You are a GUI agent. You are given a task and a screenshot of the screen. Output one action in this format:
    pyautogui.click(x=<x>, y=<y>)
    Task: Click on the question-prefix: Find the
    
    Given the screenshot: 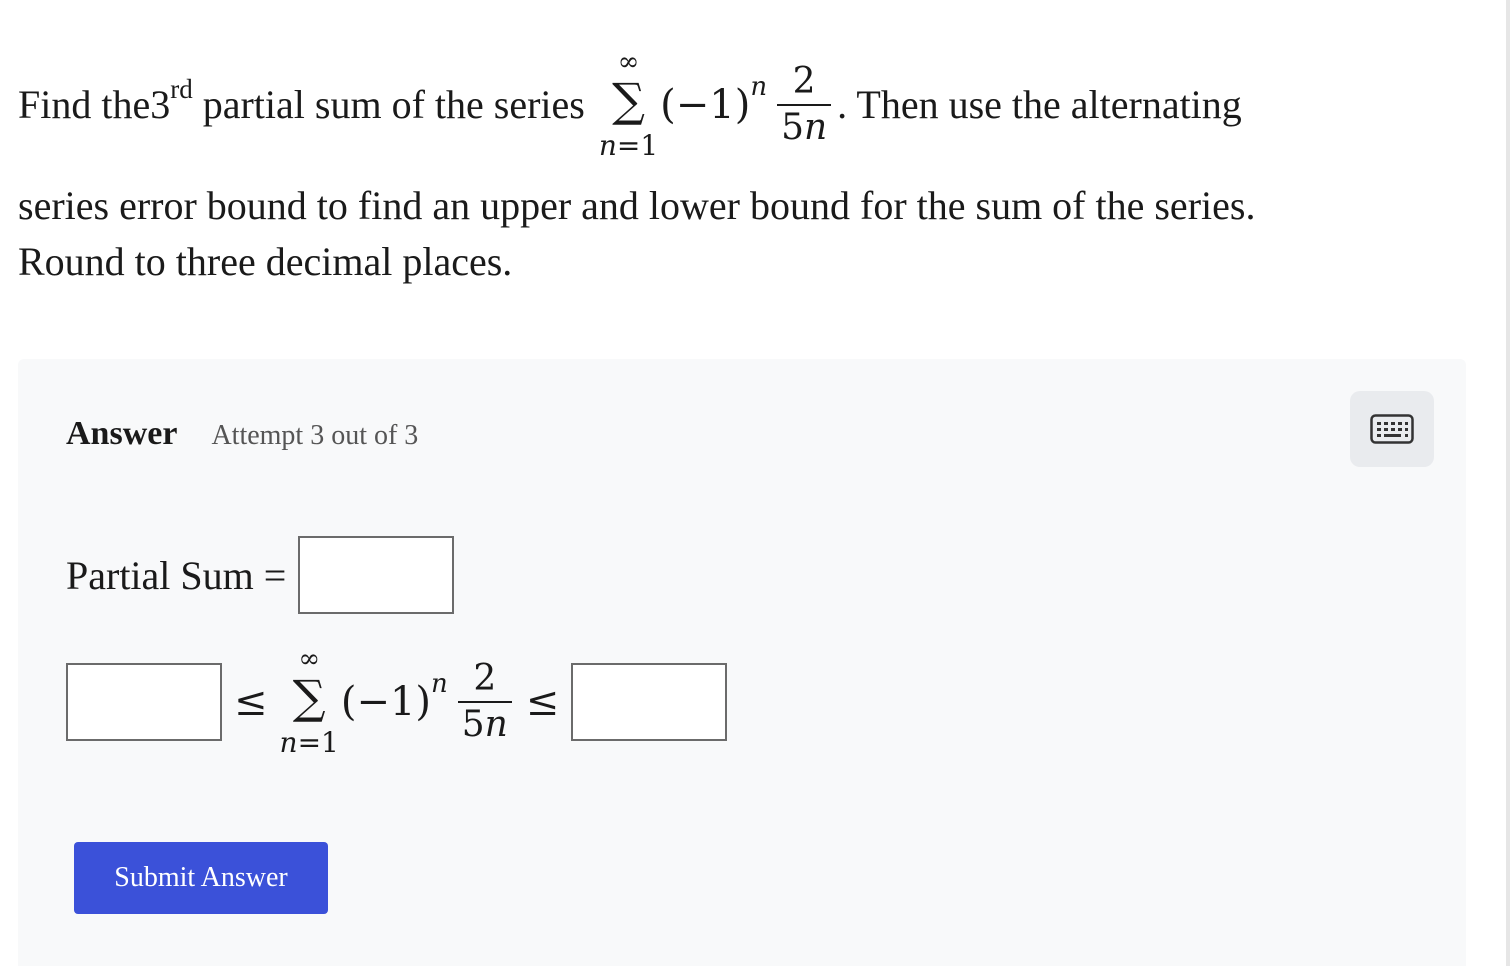 What is the action you would take?
    pyautogui.click(x=84, y=104)
    